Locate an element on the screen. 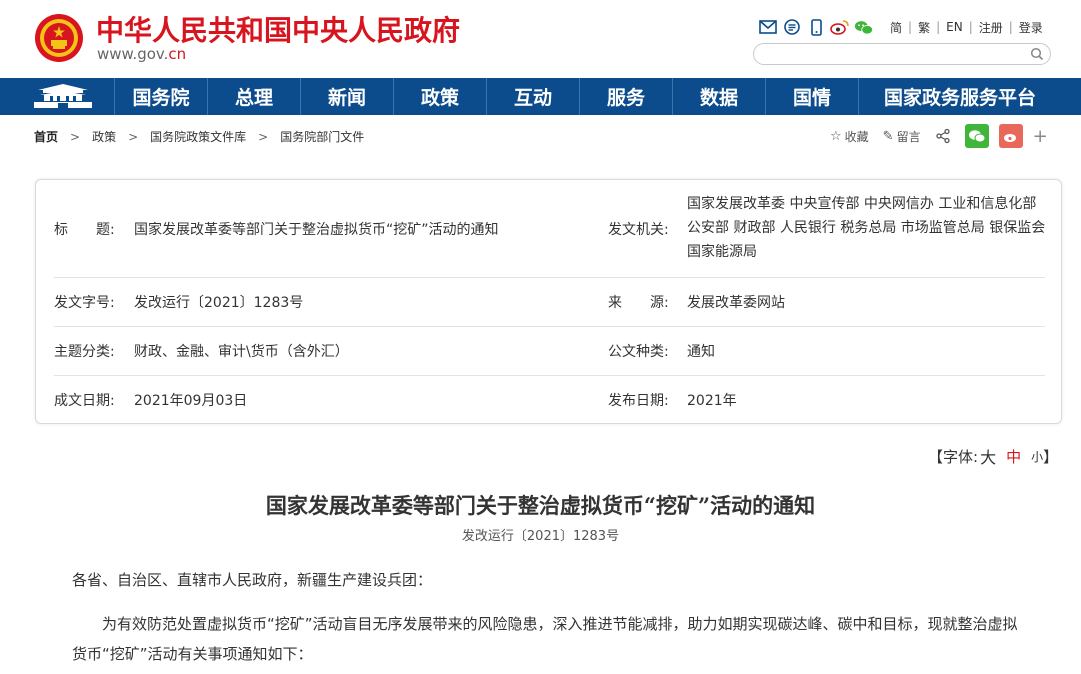 This screenshot has height=674, width=1081. breadcrumb: 首页 > 政策 > 国务院政策文件库 > 国务院部门文件 is located at coordinates (199, 136).